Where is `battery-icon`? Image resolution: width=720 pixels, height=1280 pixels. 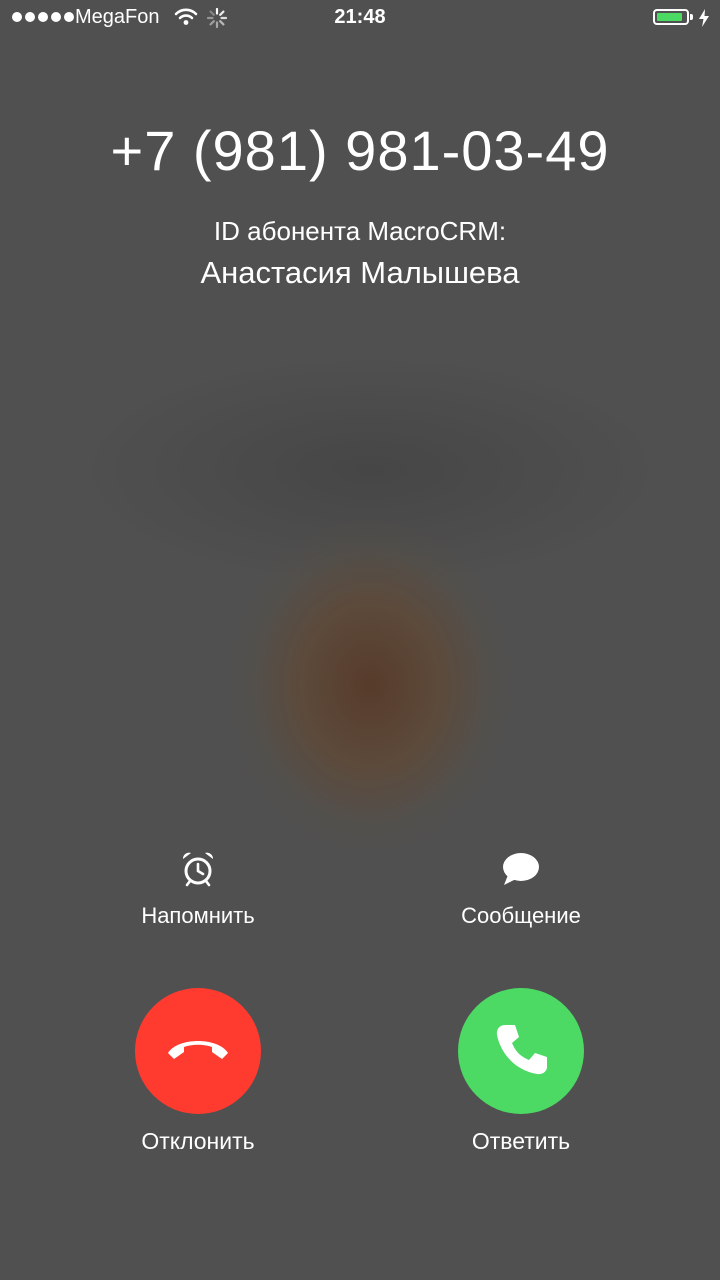 battery-icon is located at coordinates (671, 17).